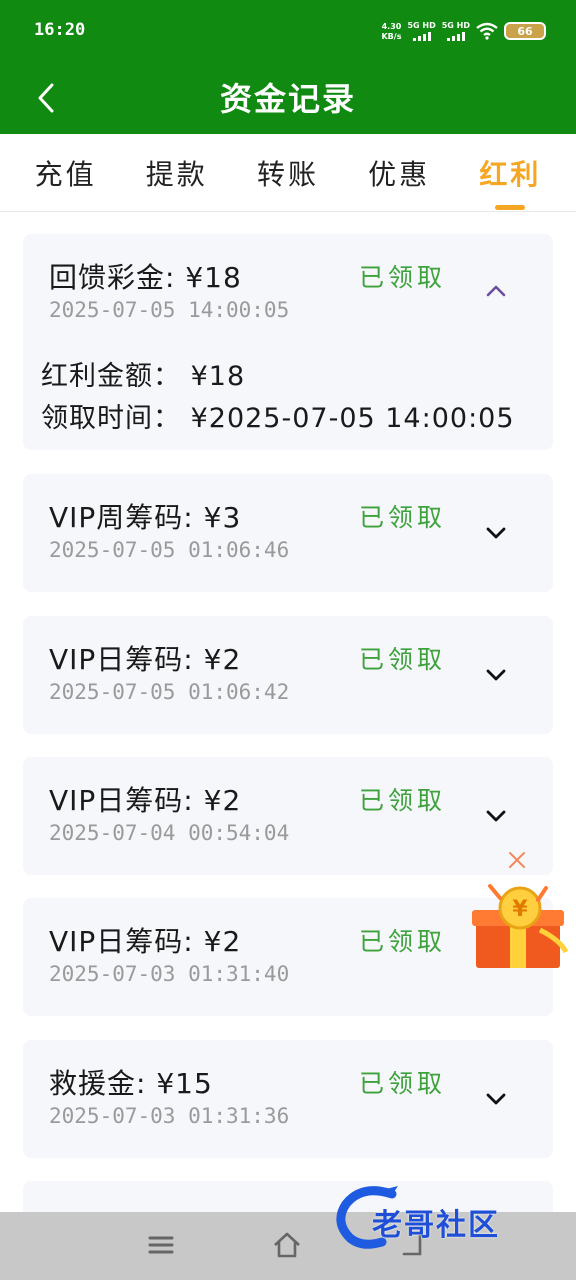 The width and height of the screenshot is (576, 1280). I want to click on record-card: VIP日筹码: ¥2 2025-07-05 01:06:42 已领取, so click(288, 675).